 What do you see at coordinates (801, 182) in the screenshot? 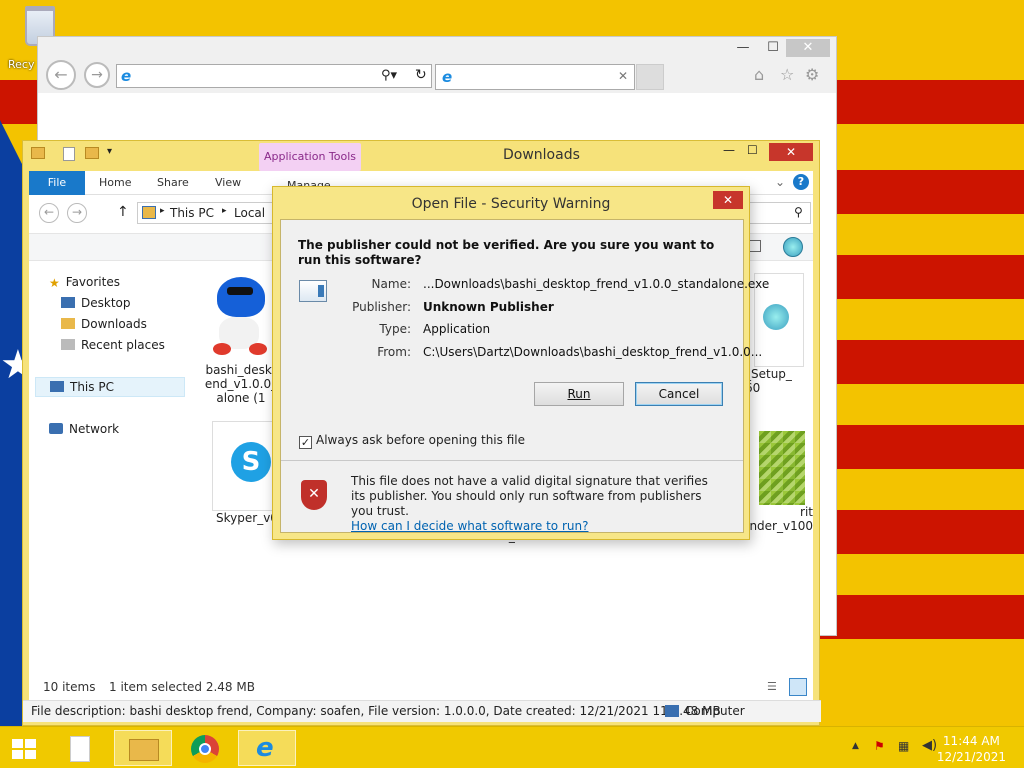
I see `help-icon: ?` at bounding box center [801, 182].